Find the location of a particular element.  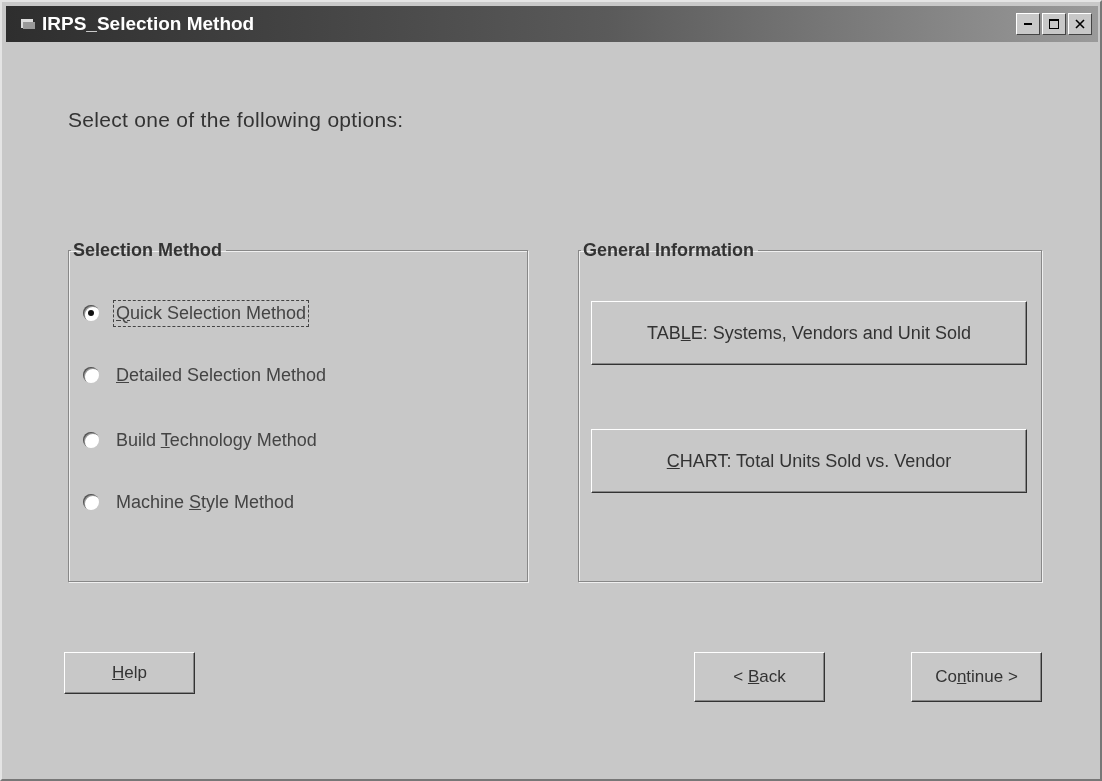

option-label: Machine Style Method is located at coordinates (205, 502).